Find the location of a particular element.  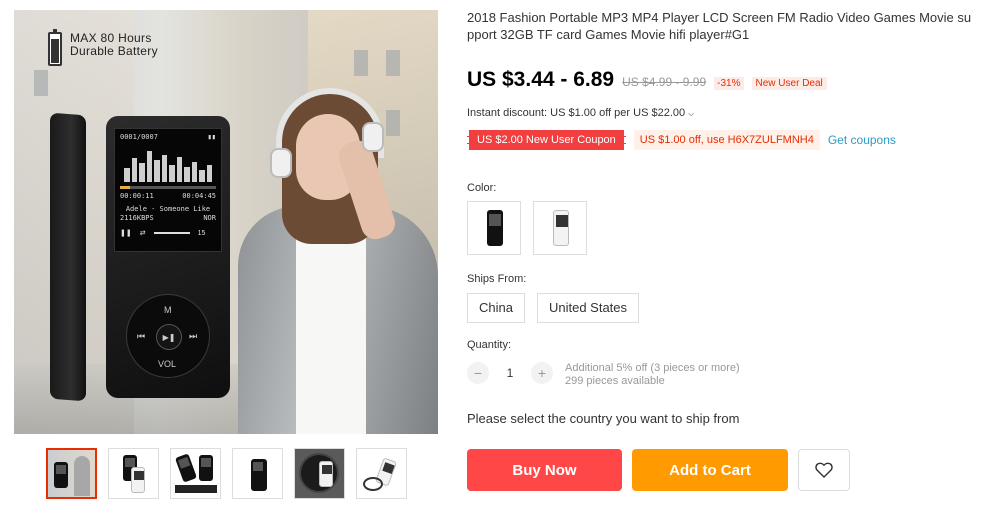

color-option-black is located at coordinates (494, 228).